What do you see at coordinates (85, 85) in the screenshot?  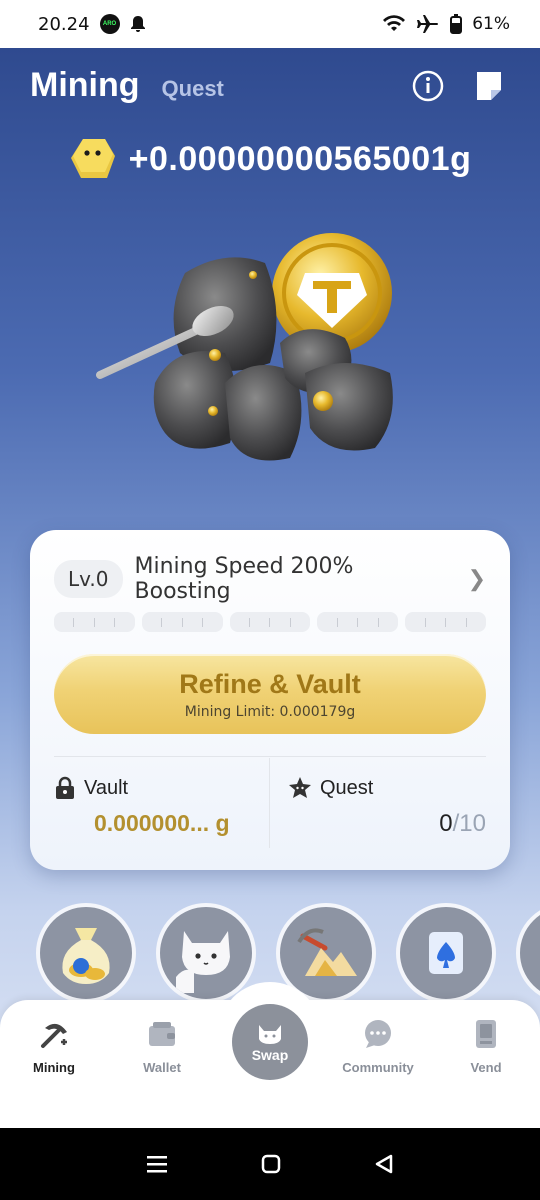 I see `page-title: Mining` at bounding box center [85, 85].